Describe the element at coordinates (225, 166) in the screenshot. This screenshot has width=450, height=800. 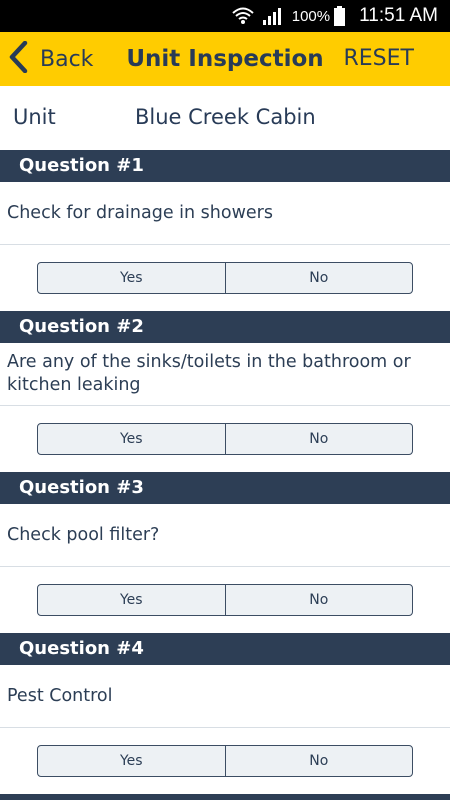
I see `question-header-1: Question #1` at that location.